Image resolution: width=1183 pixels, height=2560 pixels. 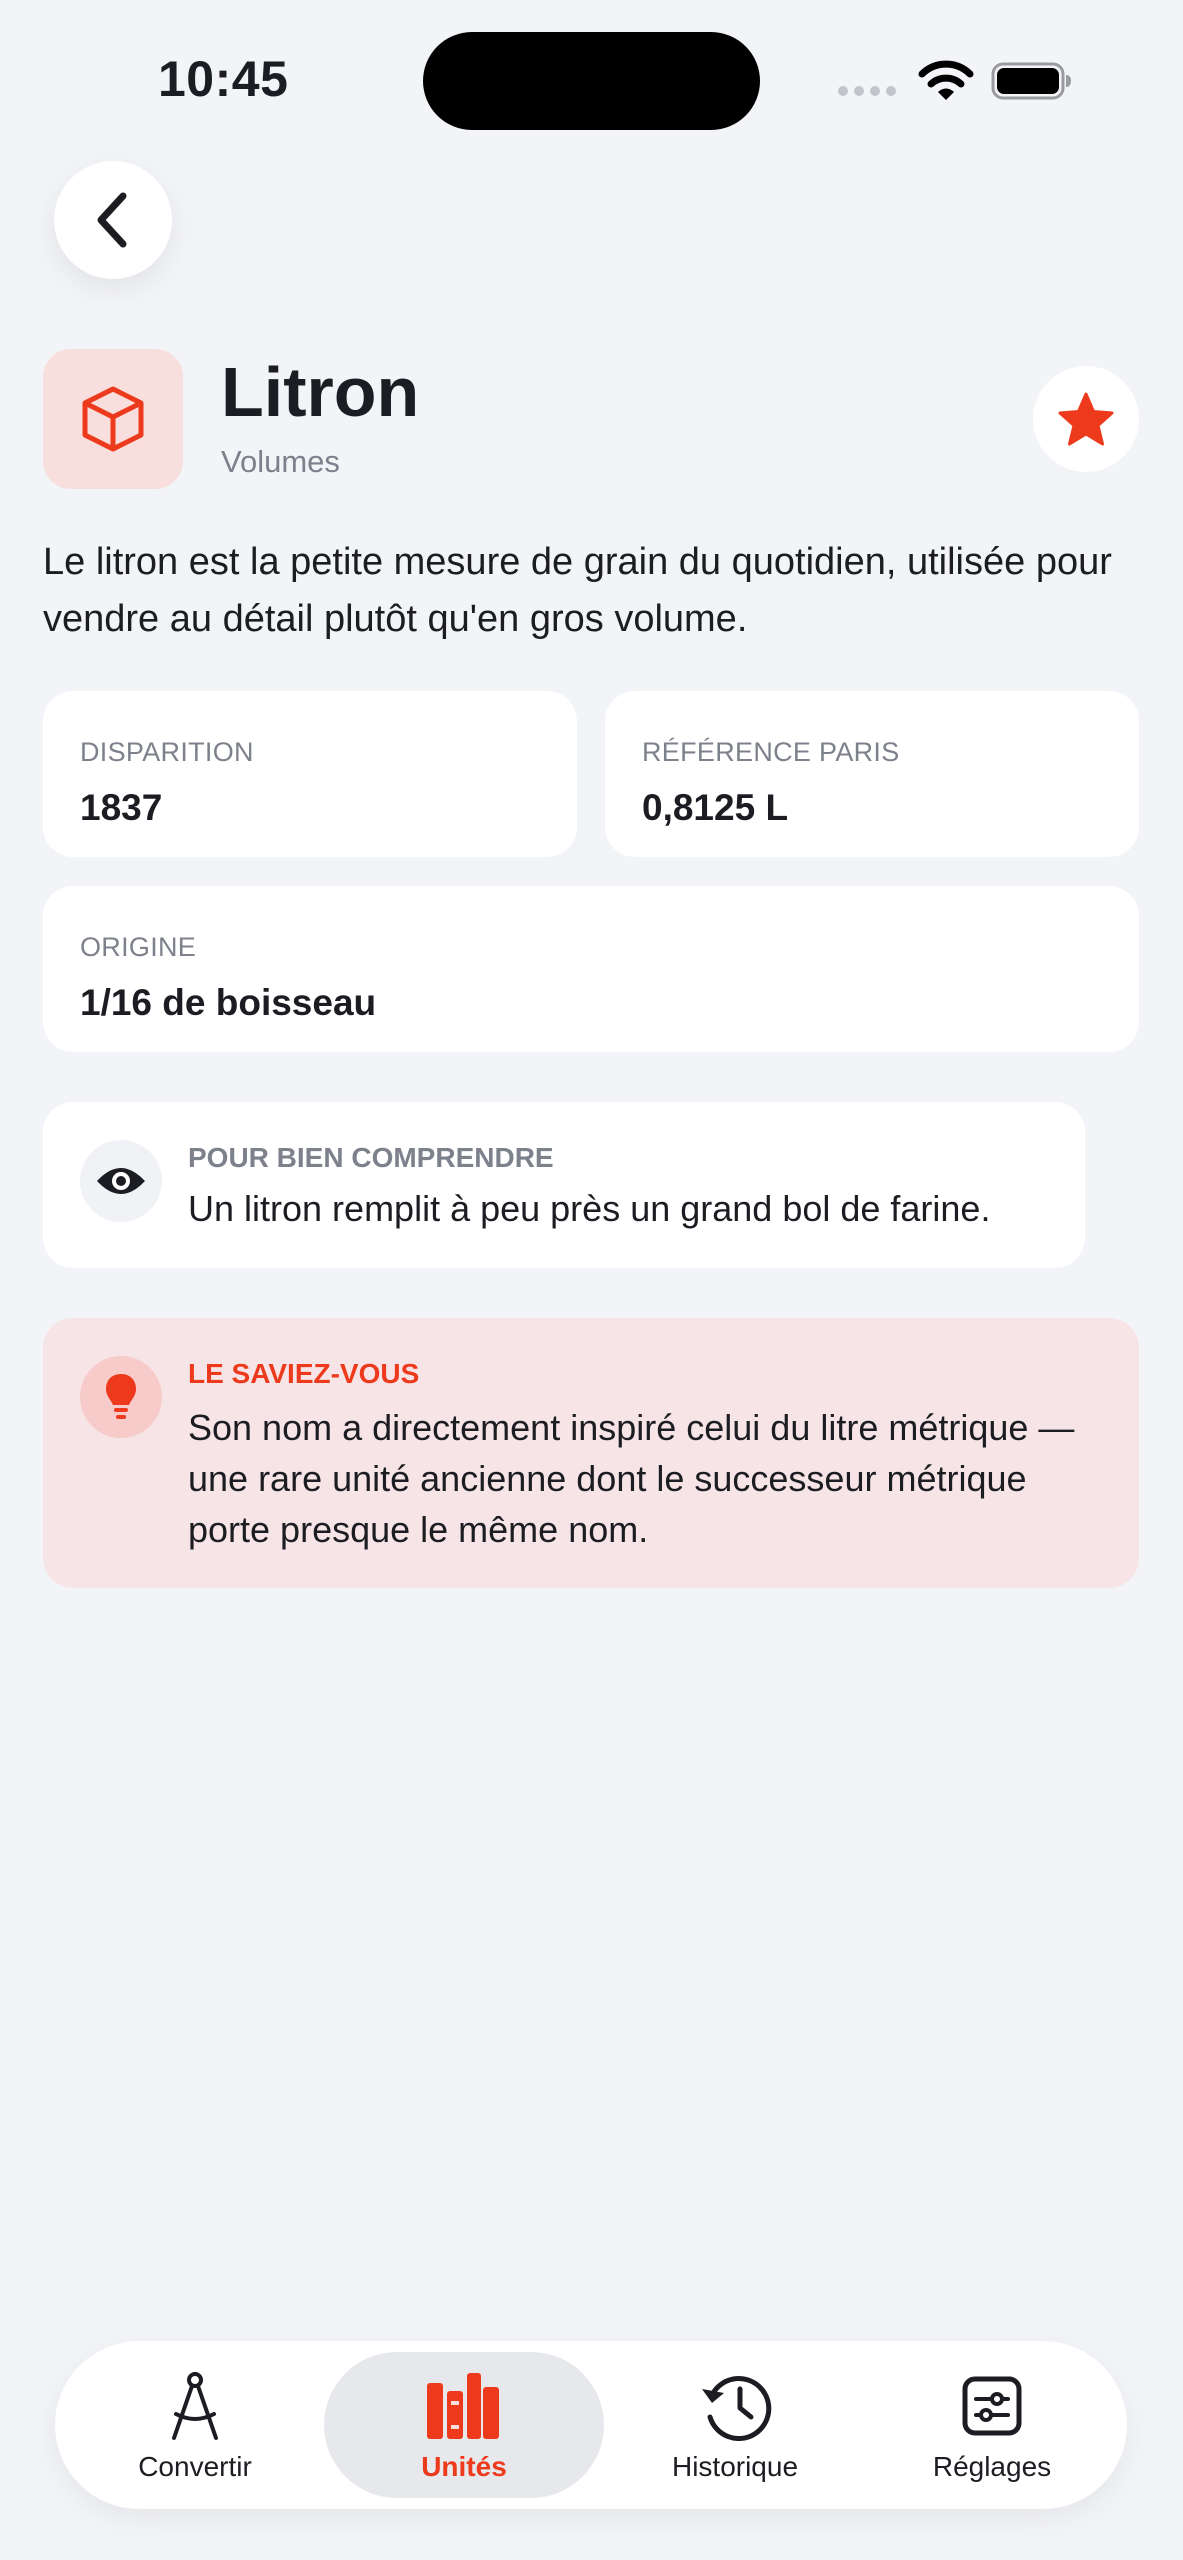 I want to click on lightbulb-icon-wrap, so click(x=121, y=1397).